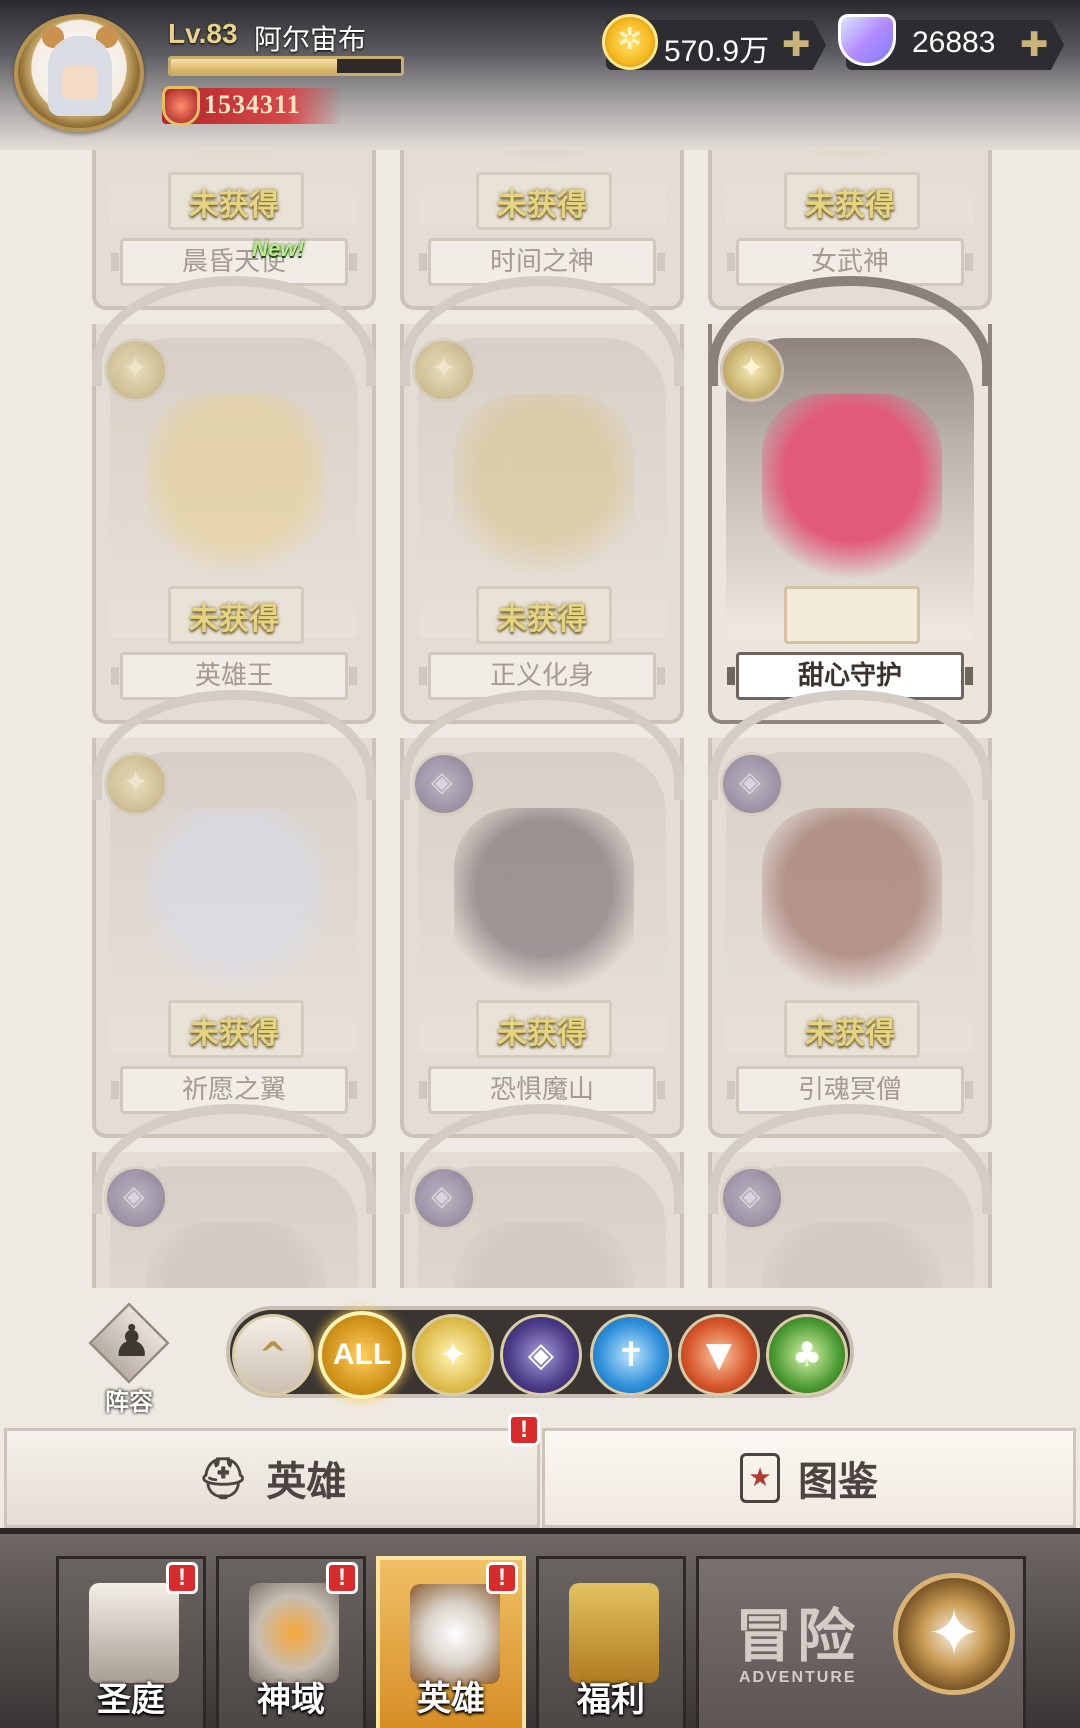 The width and height of the screenshot is (1080, 1728). I want to click on heroes-tab-alert-badge: !, so click(524, 1430).